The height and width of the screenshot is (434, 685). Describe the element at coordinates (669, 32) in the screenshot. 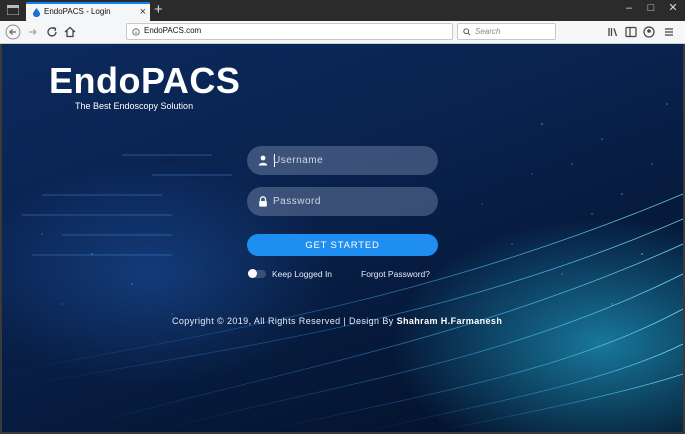

I see `hamburger-menu-icon` at that location.